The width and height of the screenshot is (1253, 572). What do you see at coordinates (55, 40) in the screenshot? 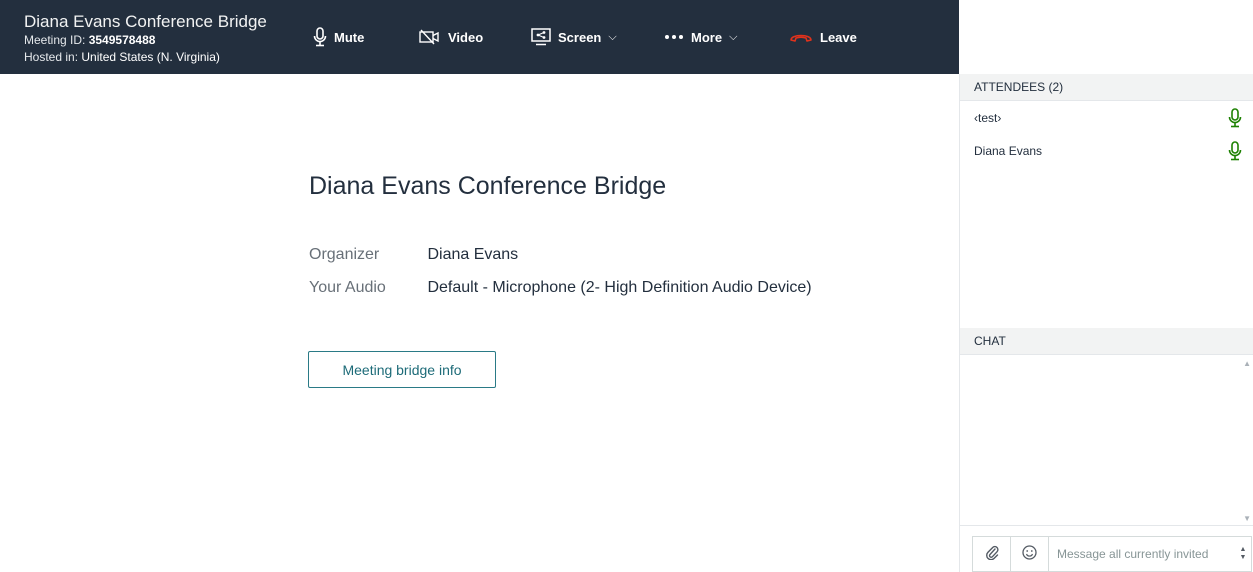
I see `meeting-id-label: Meeting ID:` at bounding box center [55, 40].